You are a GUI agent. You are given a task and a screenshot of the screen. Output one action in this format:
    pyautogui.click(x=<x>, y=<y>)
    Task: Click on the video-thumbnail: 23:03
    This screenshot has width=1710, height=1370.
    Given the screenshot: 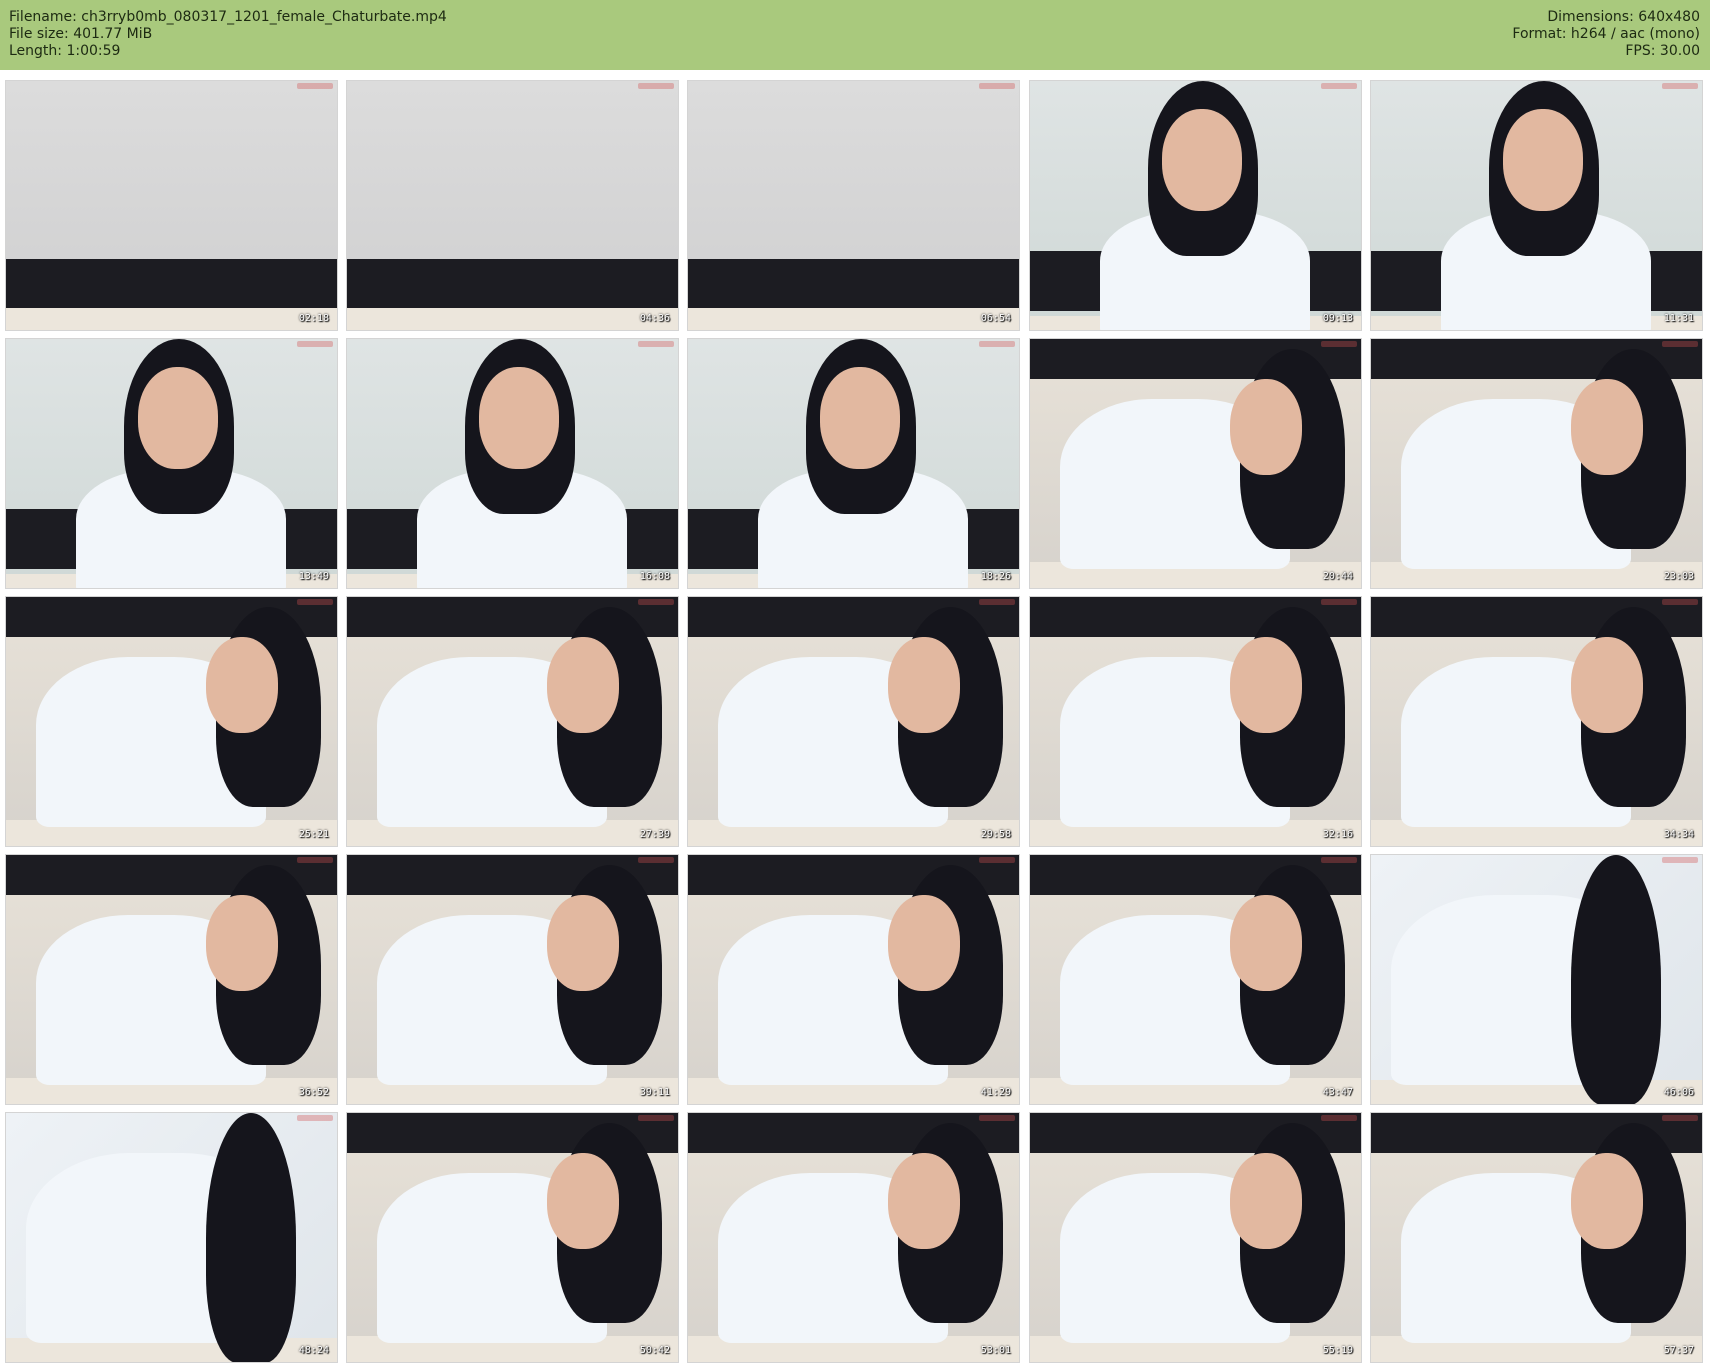 What is the action you would take?
    pyautogui.click(x=1536, y=463)
    